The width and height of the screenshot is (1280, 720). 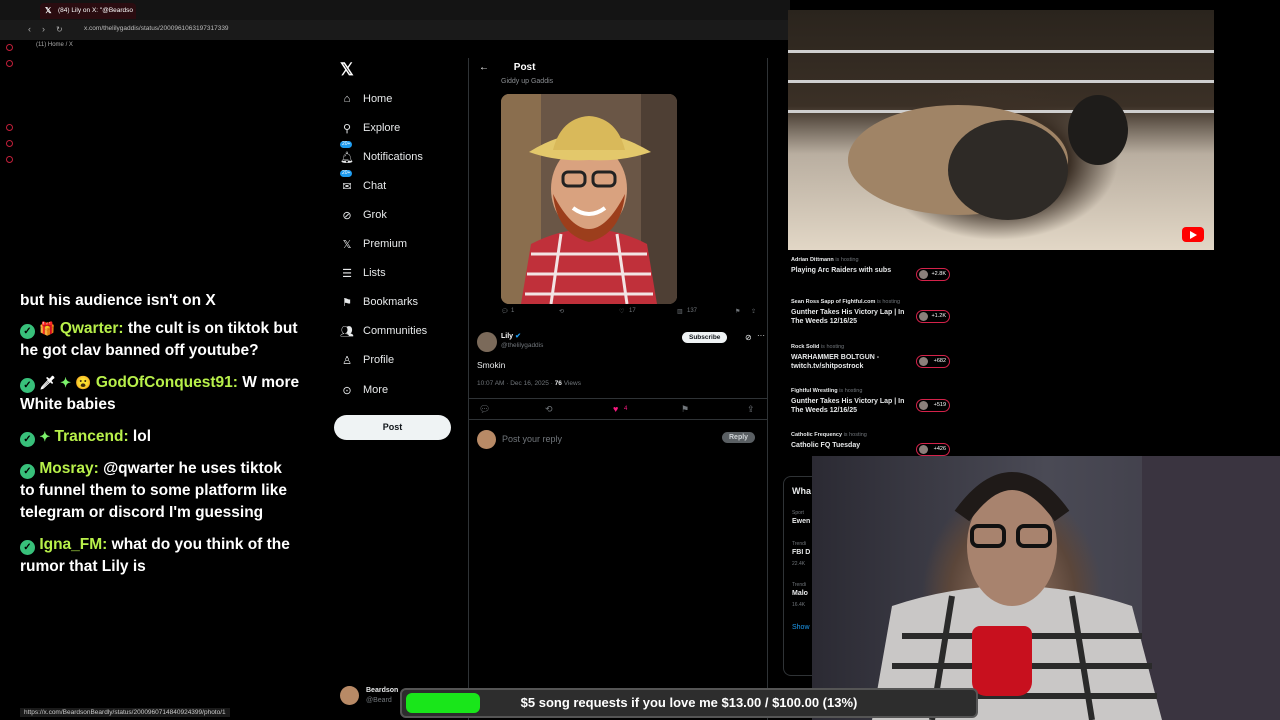 What do you see at coordinates (801, 627) in the screenshot?
I see `show-more-link: Show` at bounding box center [801, 627].